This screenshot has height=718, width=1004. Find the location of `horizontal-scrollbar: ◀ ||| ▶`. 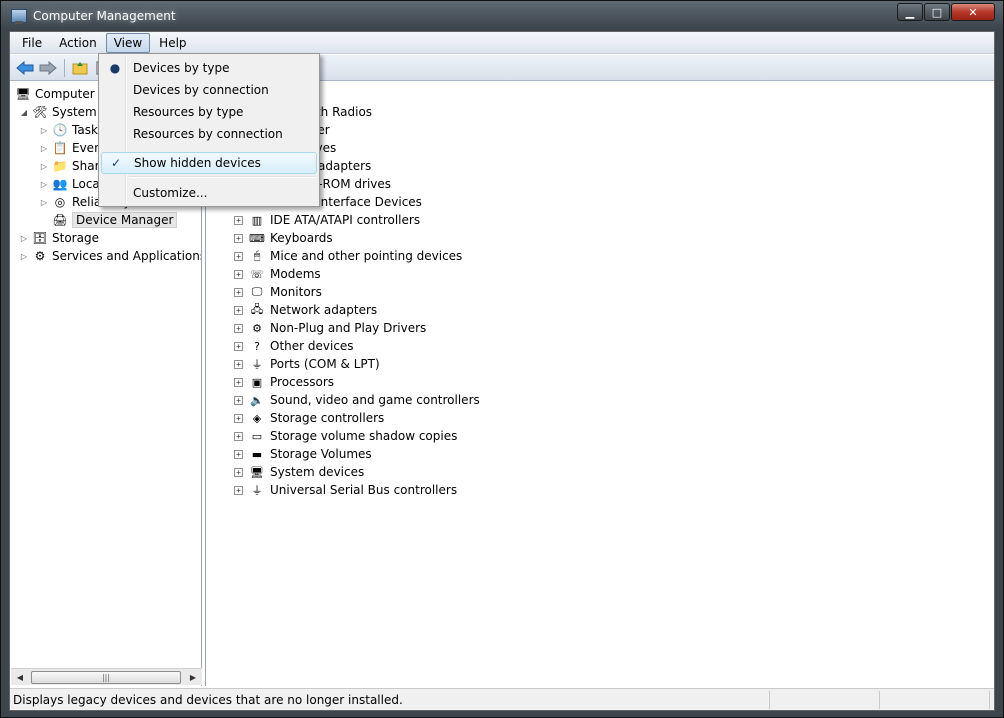

horizontal-scrollbar: ◀ ||| ▶ is located at coordinates (106, 676).